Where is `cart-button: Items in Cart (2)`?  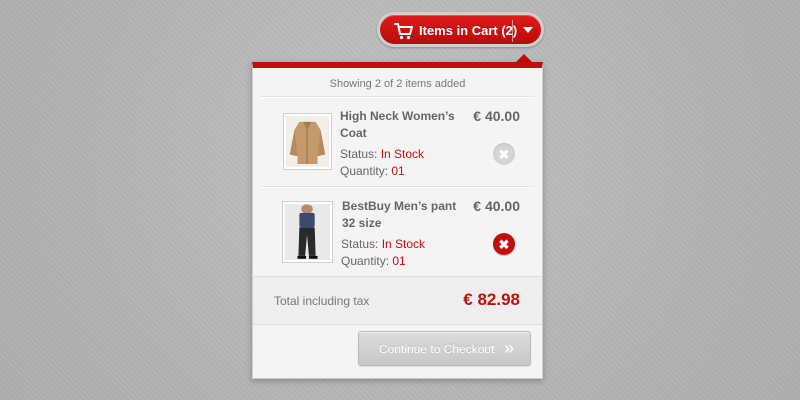
cart-button: Items in Cart (2) is located at coordinates (460, 29).